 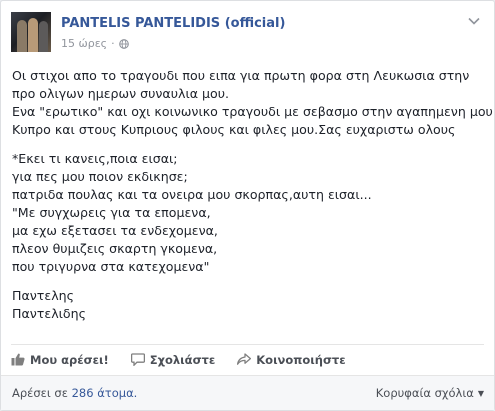 What do you see at coordinates (246, 34) in the screenshot?
I see `post-header: PANTELIS PANTELIDIS (official) 15 ώρες ·` at bounding box center [246, 34].